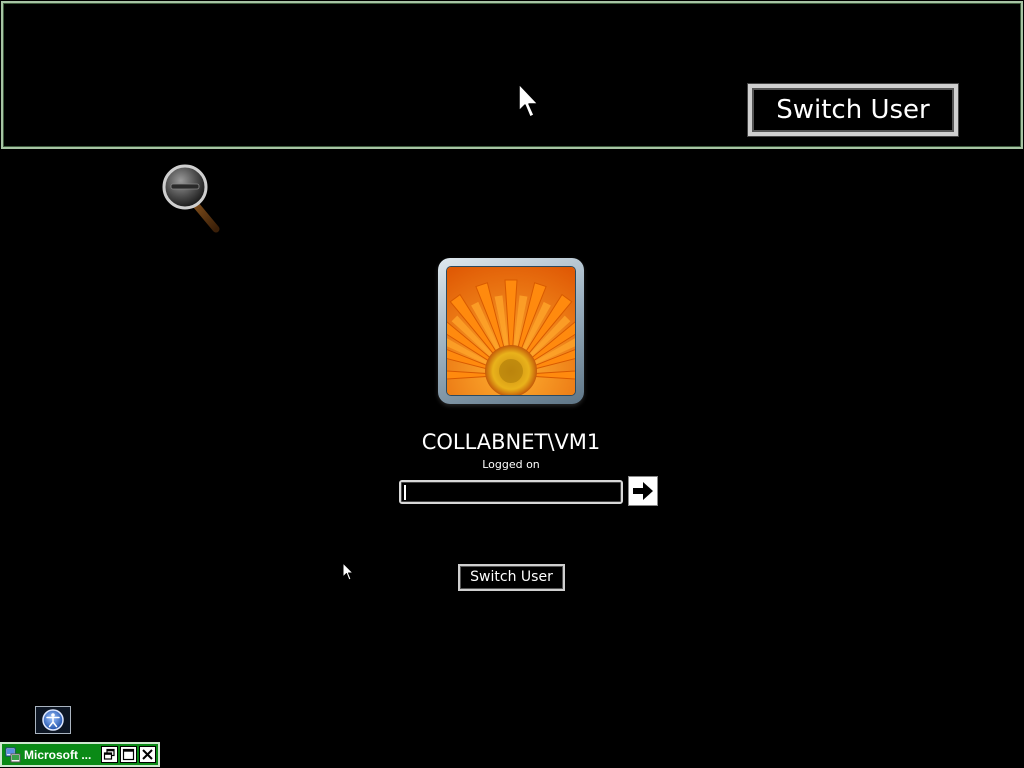  Describe the element at coordinates (853, 110) in the screenshot. I see `magnified-switch-user-button: Switch User` at that location.